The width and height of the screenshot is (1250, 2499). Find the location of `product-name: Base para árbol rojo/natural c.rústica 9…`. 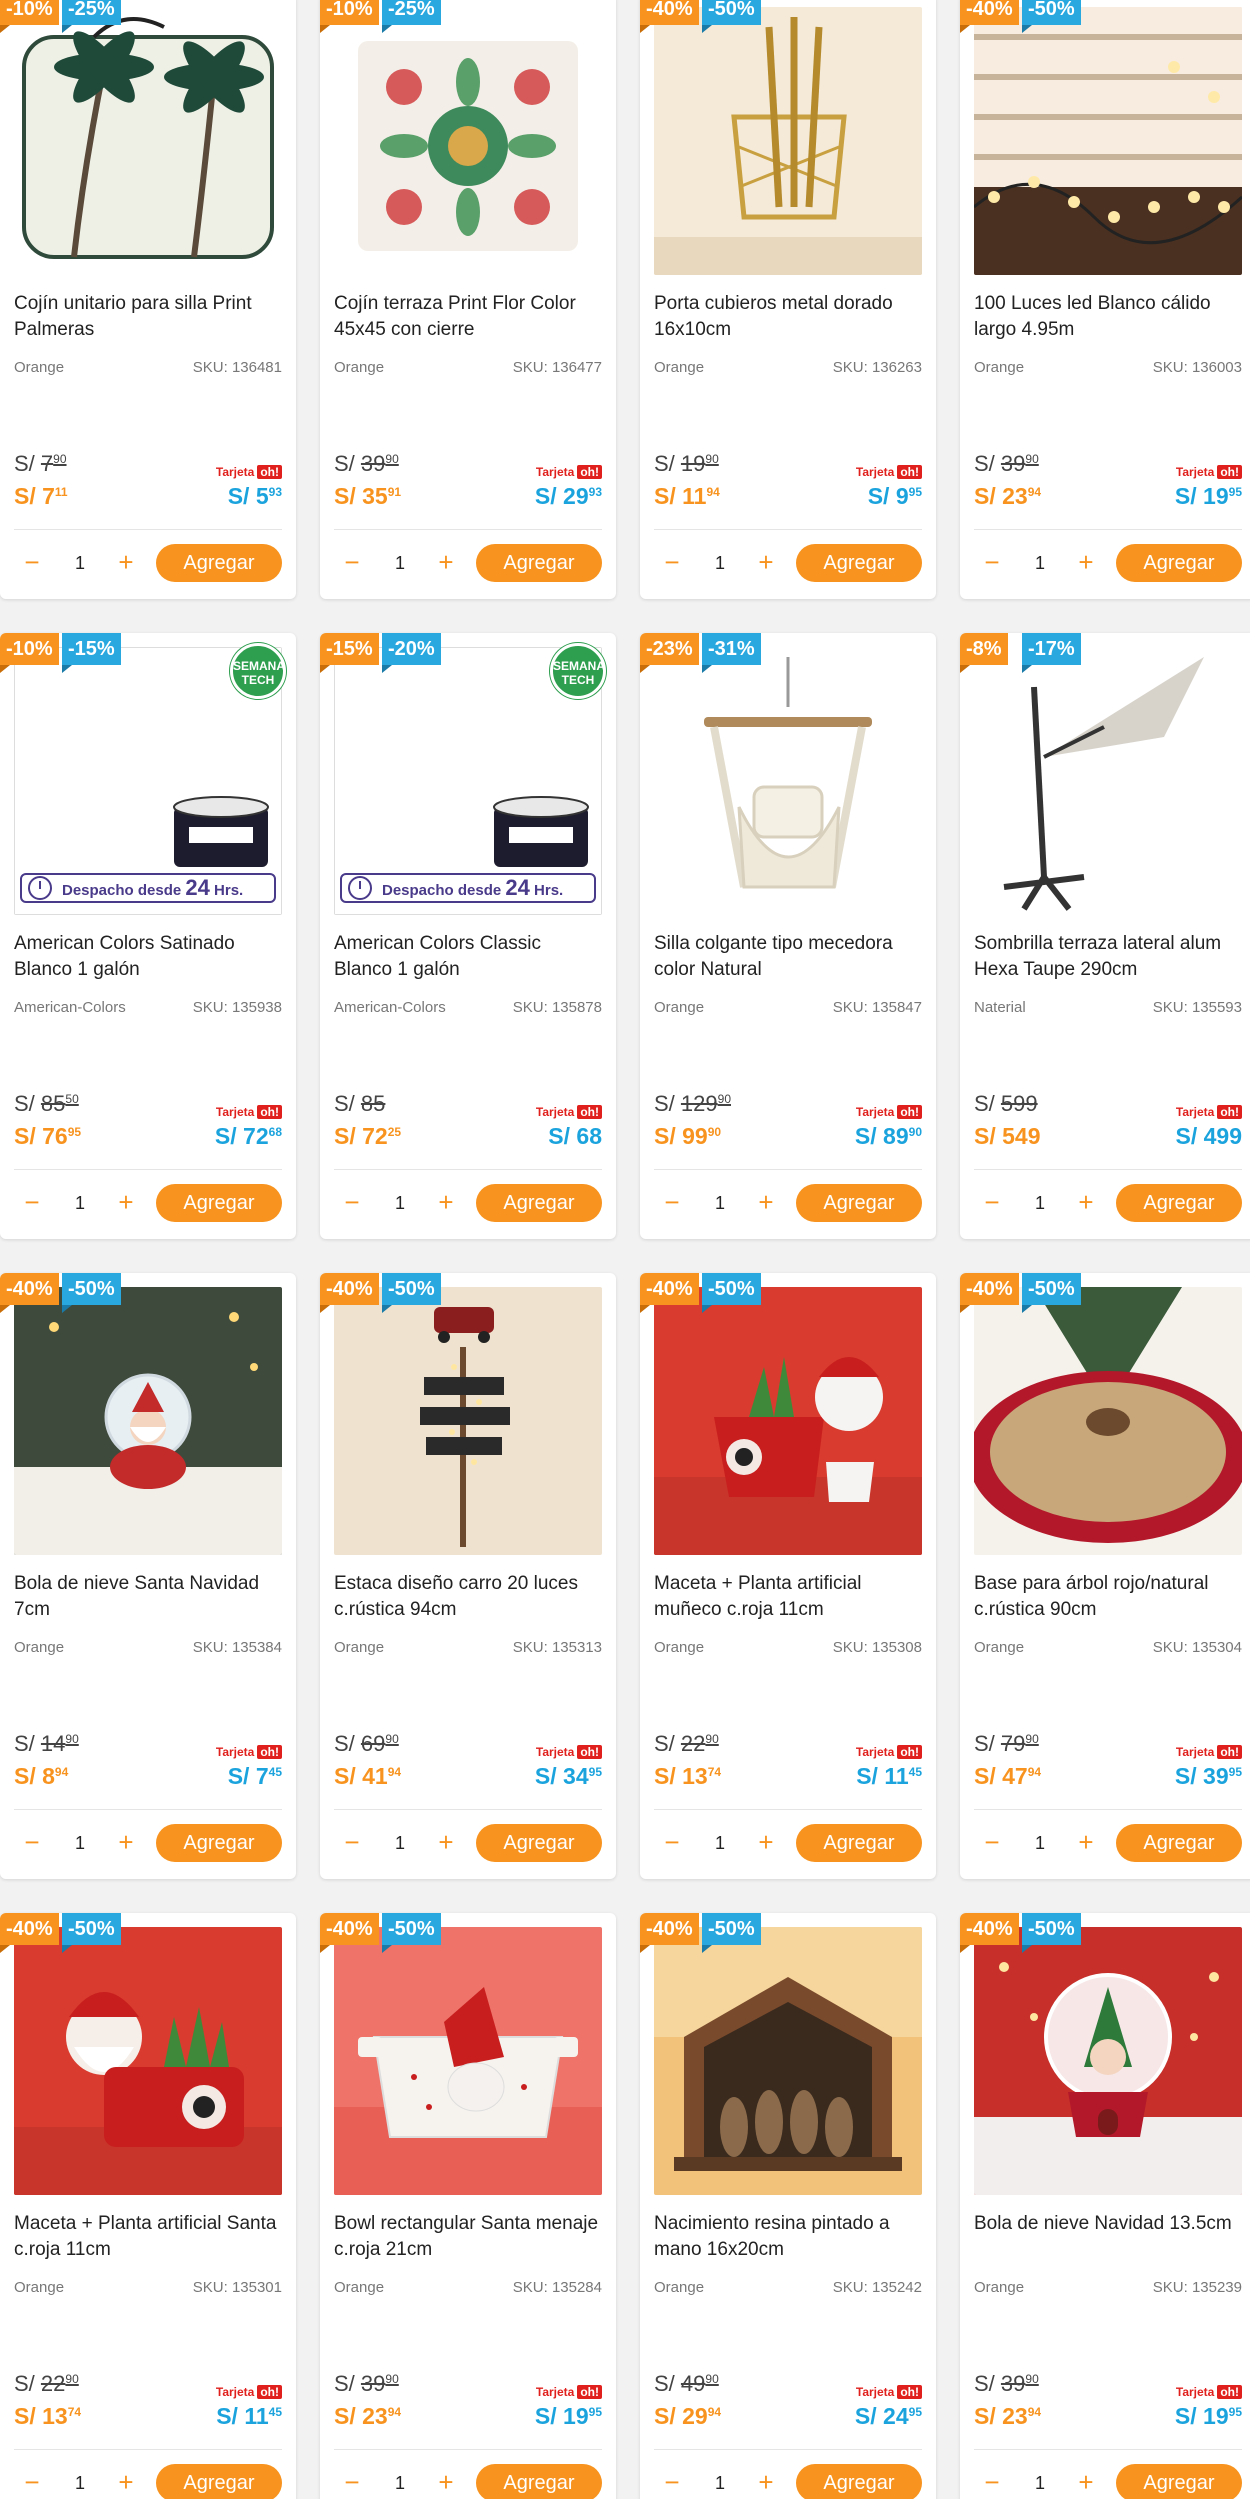

product-name: Base para árbol rojo/natural c.rústica 9… is located at coordinates (1109, 1597).